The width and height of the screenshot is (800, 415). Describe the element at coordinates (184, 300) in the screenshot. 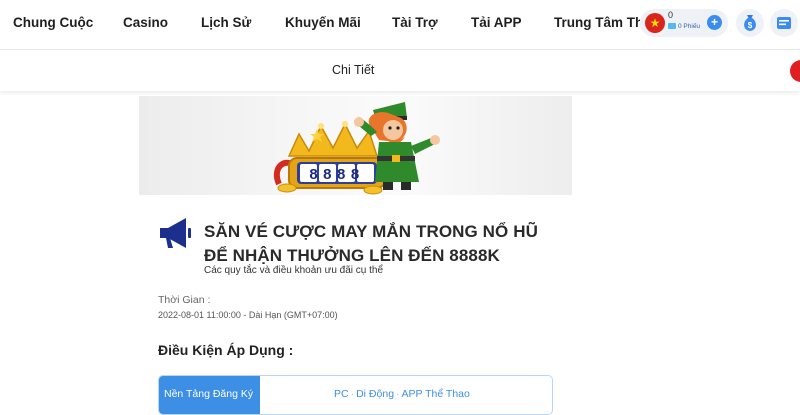

I see `time-label: Thời Gian :` at that location.